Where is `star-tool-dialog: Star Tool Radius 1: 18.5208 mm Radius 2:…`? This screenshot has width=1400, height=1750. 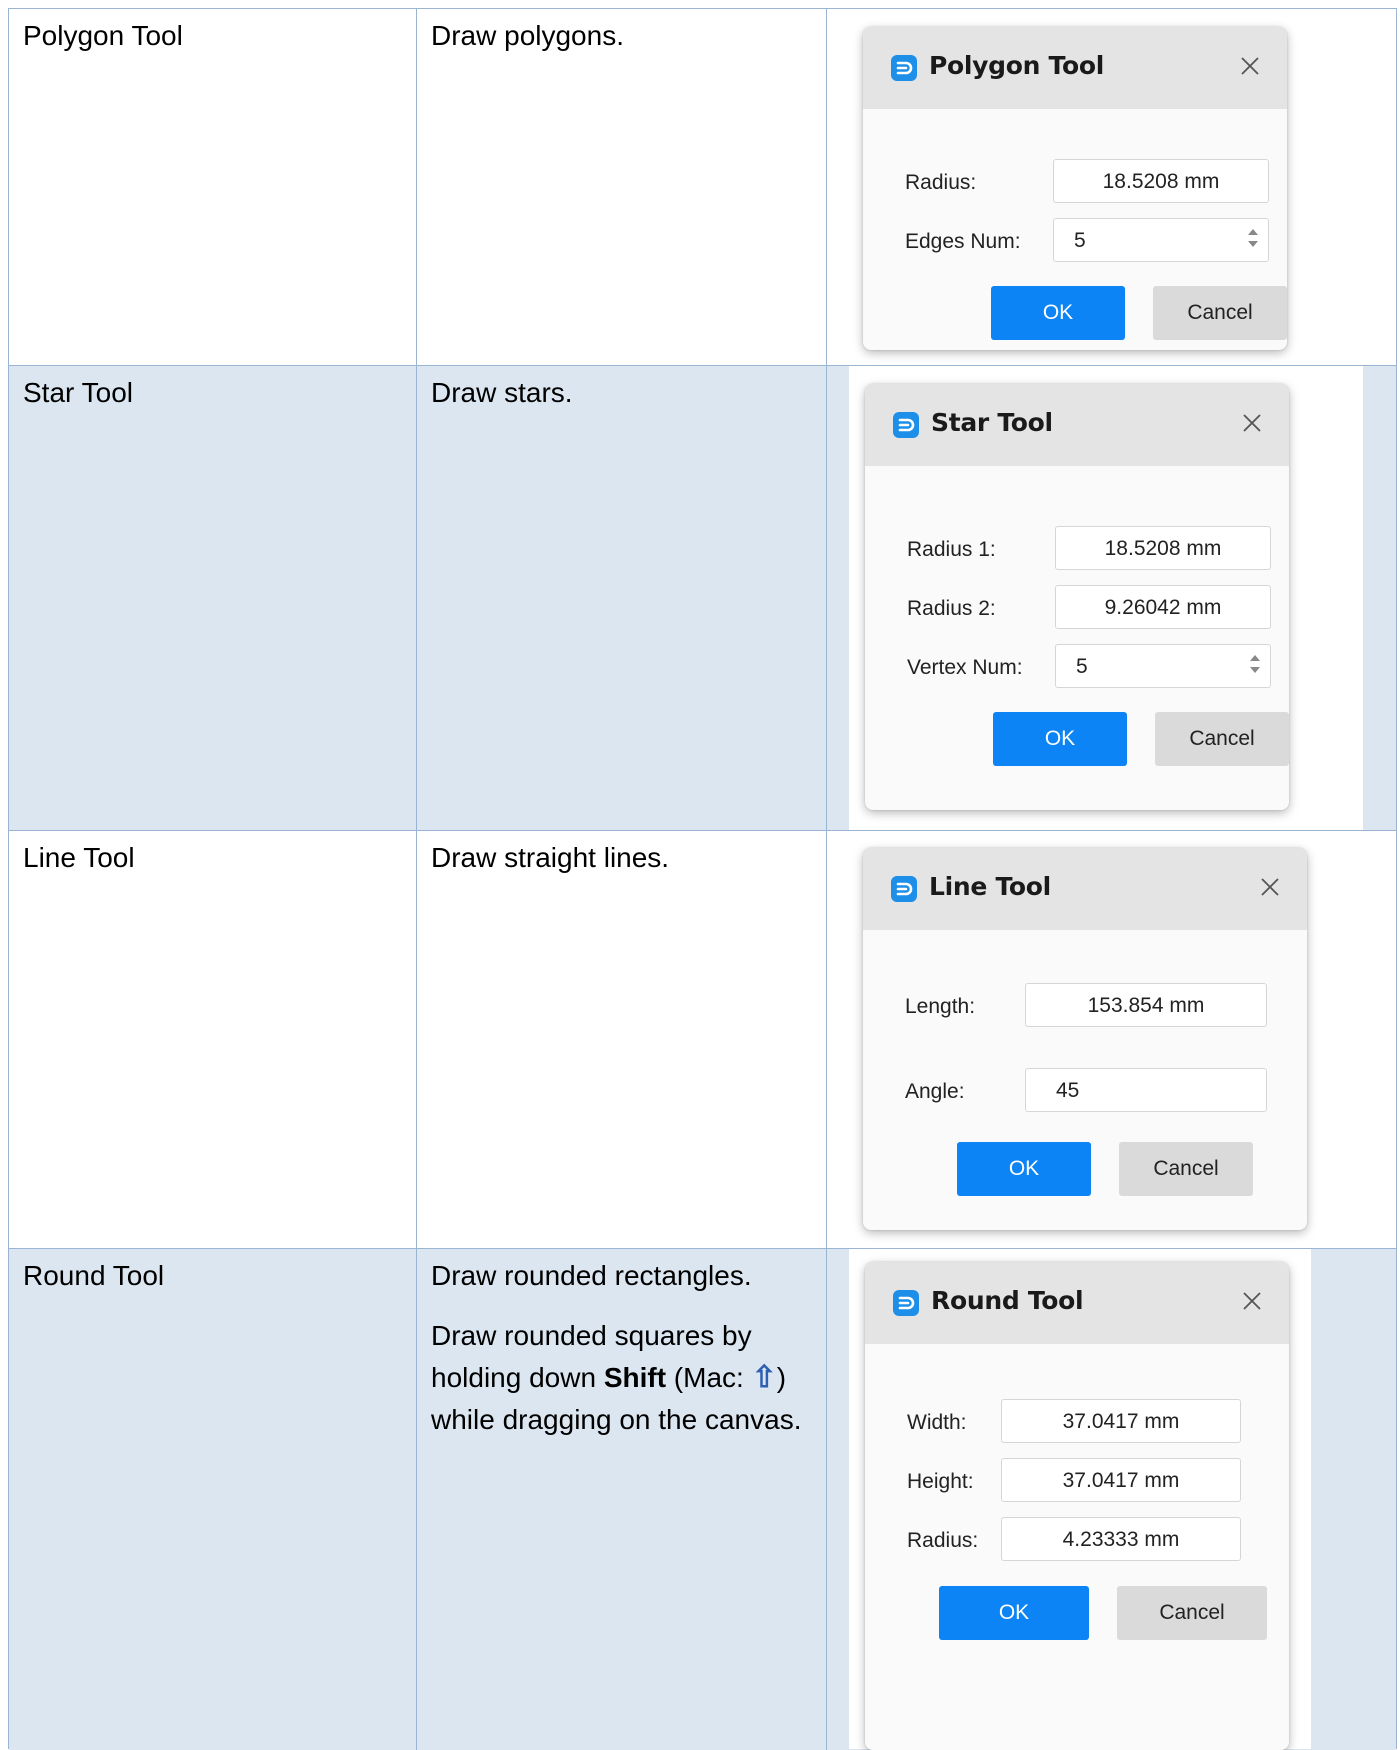 star-tool-dialog: Star Tool Radius 1: 18.5208 mm Radius 2:… is located at coordinates (1077, 597).